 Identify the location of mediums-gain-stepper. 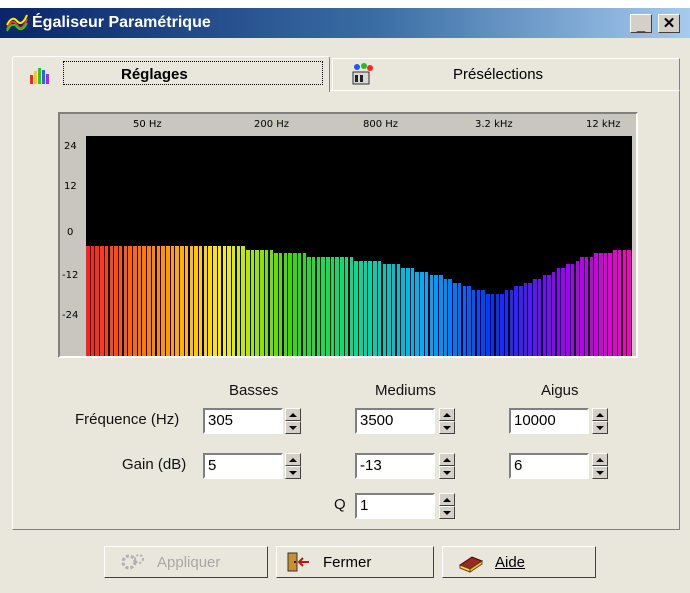
(447, 466).